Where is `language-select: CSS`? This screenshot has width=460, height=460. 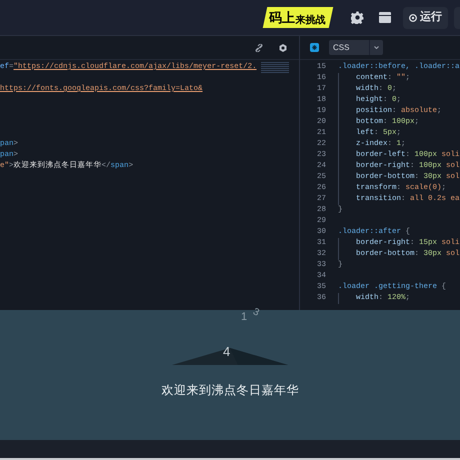 language-select: CSS is located at coordinates (356, 47).